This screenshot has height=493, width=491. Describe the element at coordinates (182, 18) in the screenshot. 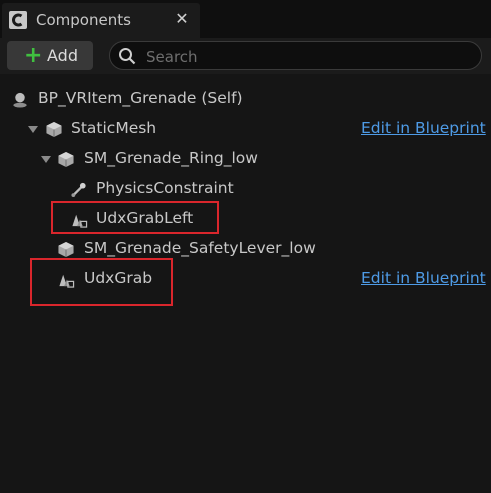

I see `close-icon: ✕` at that location.